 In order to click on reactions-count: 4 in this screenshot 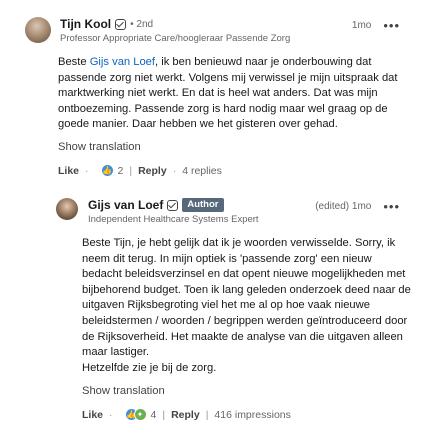, I will do `click(154, 415)`.